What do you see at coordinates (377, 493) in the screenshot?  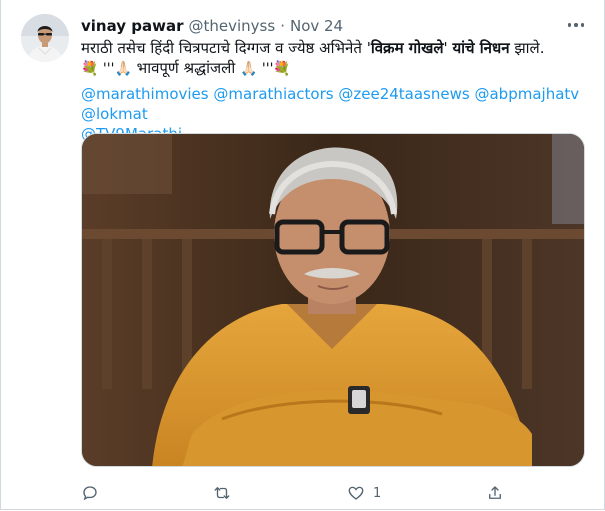 I see `like-count: 1` at bounding box center [377, 493].